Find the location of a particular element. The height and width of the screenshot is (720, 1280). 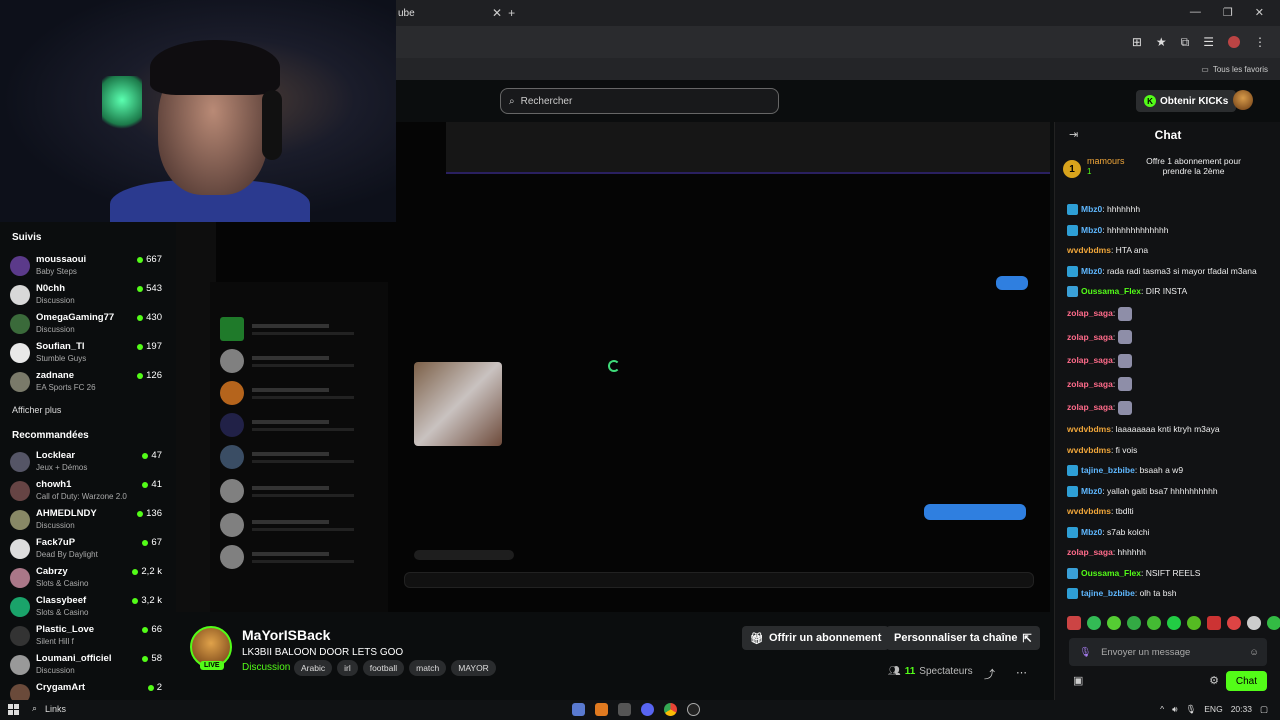

channel-name: N0chh is located at coordinates (51, 288).